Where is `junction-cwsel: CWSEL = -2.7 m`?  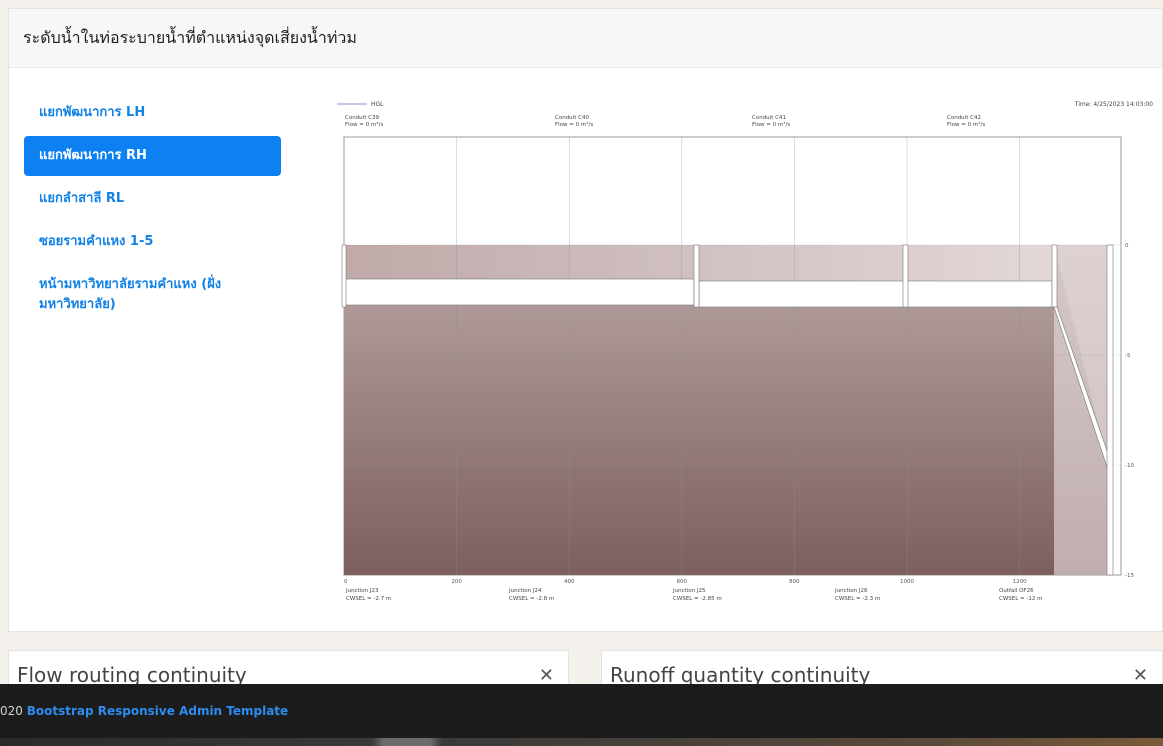
junction-cwsel: CWSEL = -2.7 m is located at coordinates (368, 599).